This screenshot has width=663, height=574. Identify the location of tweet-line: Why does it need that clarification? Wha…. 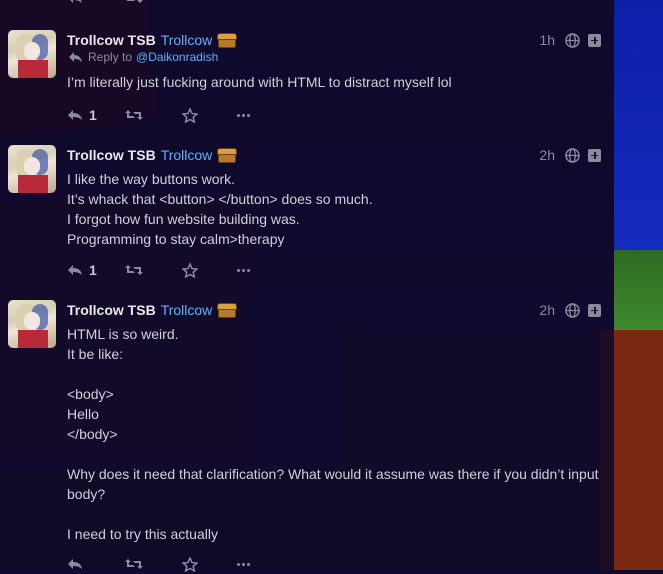
(333, 474).